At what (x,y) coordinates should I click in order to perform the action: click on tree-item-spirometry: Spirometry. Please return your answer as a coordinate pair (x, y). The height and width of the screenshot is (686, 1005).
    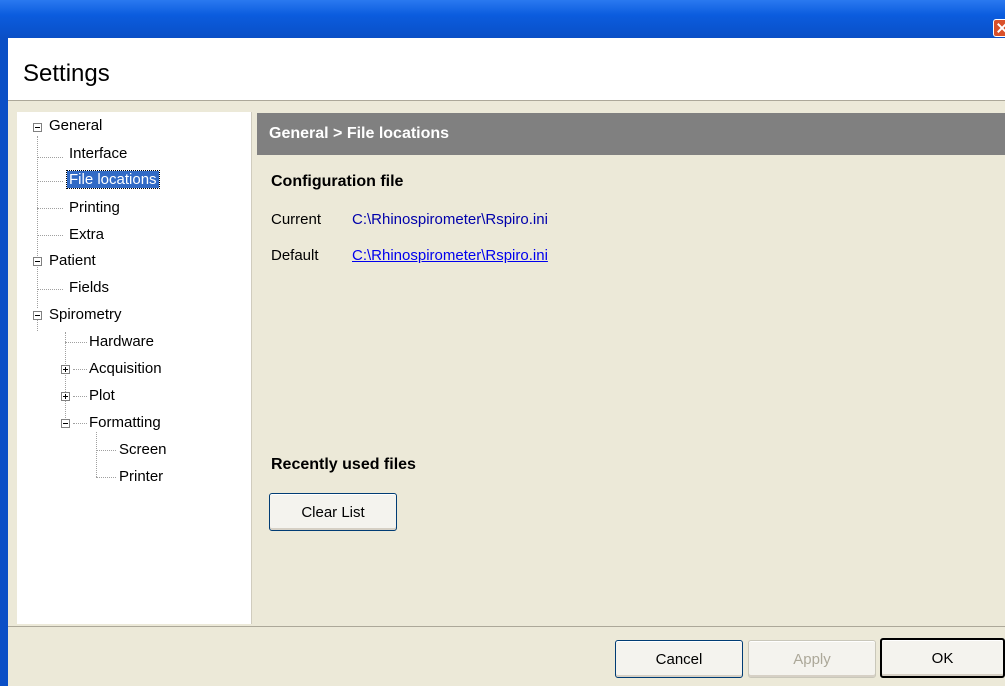
    Looking at the image, I should click on (85, 316).